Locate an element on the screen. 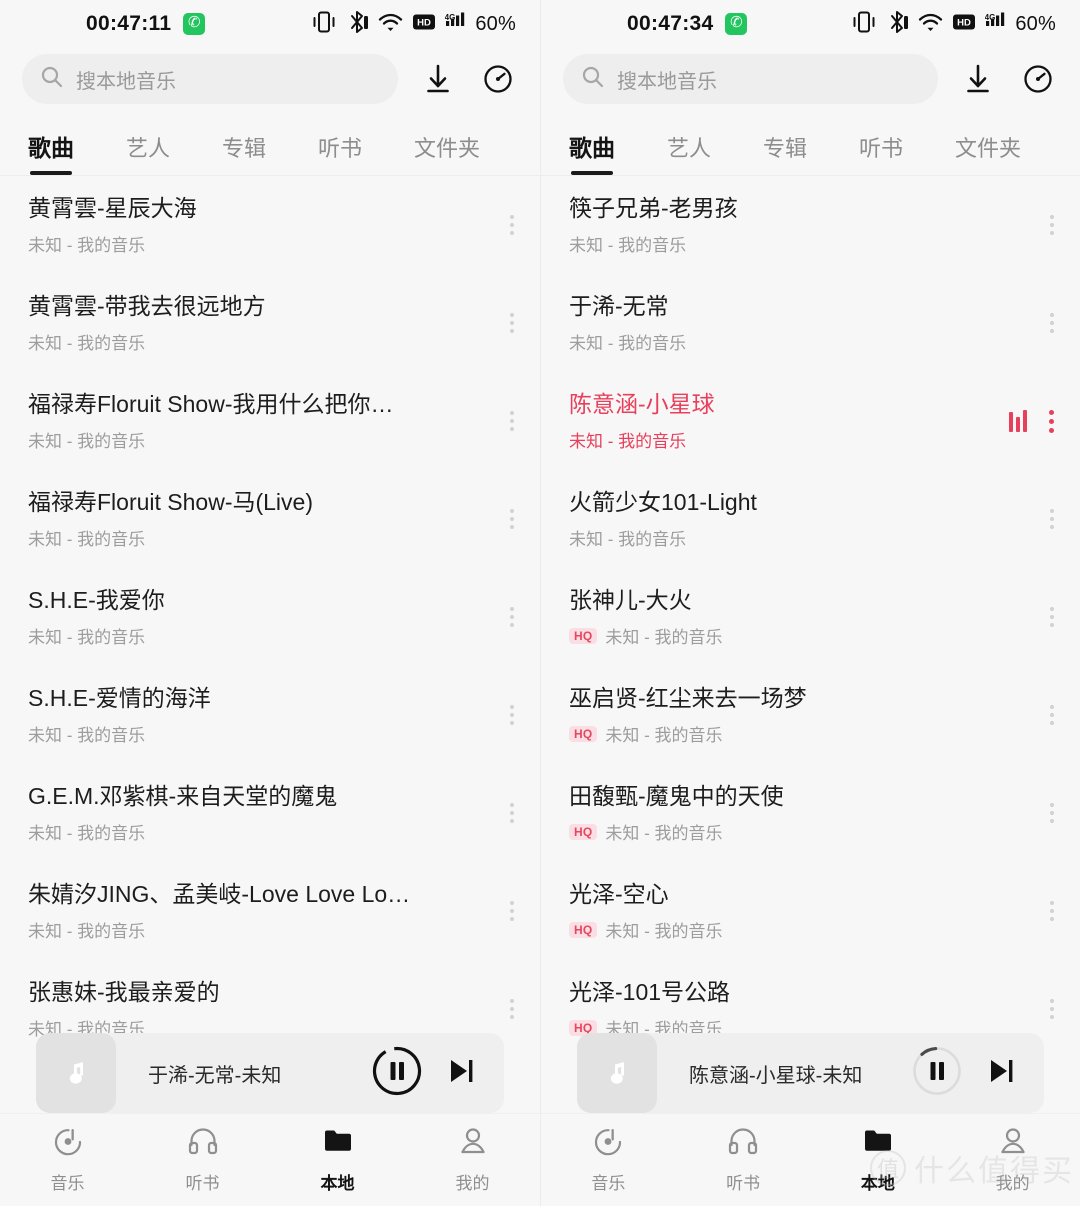 The height and width of the screenshot is (1206, 1080). song-title: 张神儿-大火 is located at coordinates (630, 599).